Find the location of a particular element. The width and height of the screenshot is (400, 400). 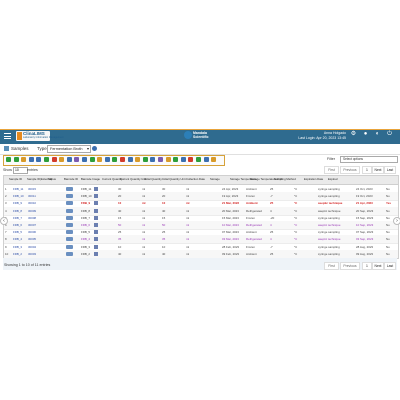

pager-next-button: Next is located at coordinates (378, 170).